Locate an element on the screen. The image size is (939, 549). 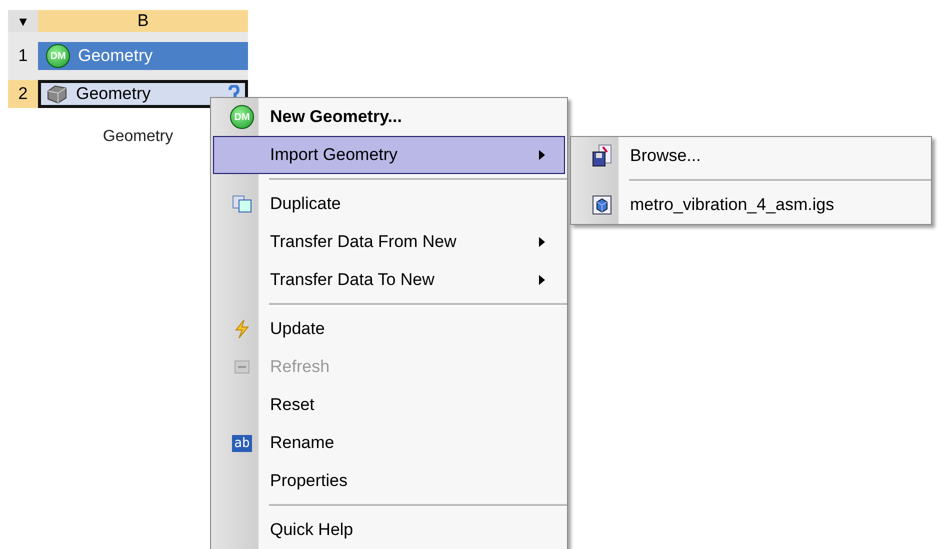
lightning-icon is located at coordinates (242, 329).